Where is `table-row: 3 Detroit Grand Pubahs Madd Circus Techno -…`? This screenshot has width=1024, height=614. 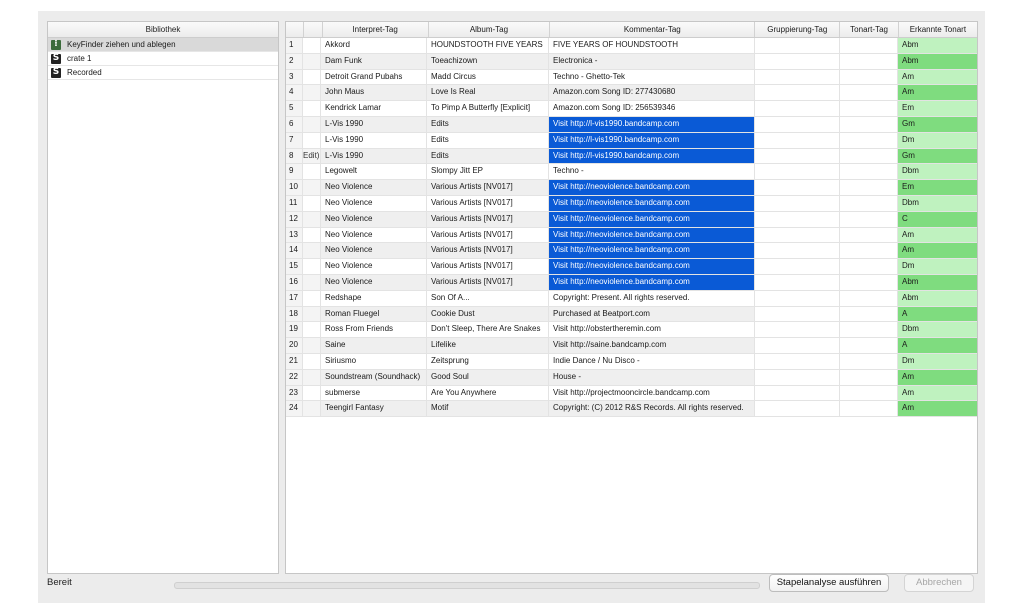 table-row: 3 Detroit Grand Pubahs Madd Circus Techno -… is located at coordinates (631, 77).